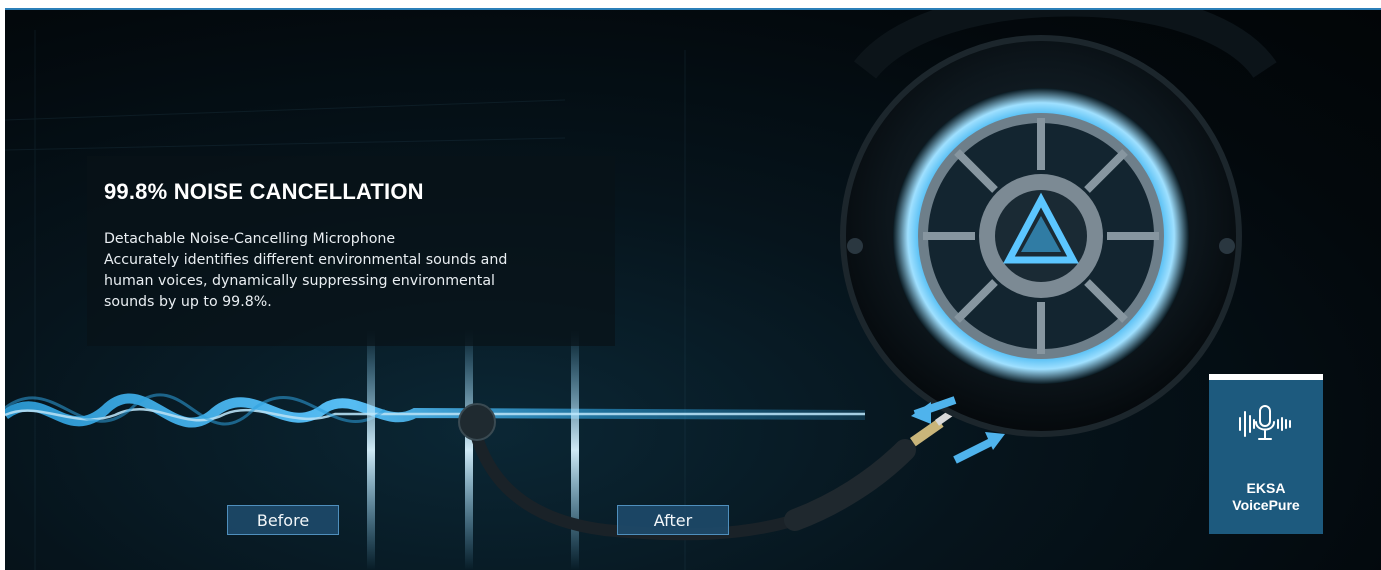 The image size is (1381, 570). Describe the element at coordinates (1266, 505) in the screenshot. I see `badge-name: VoicePure` at that location.